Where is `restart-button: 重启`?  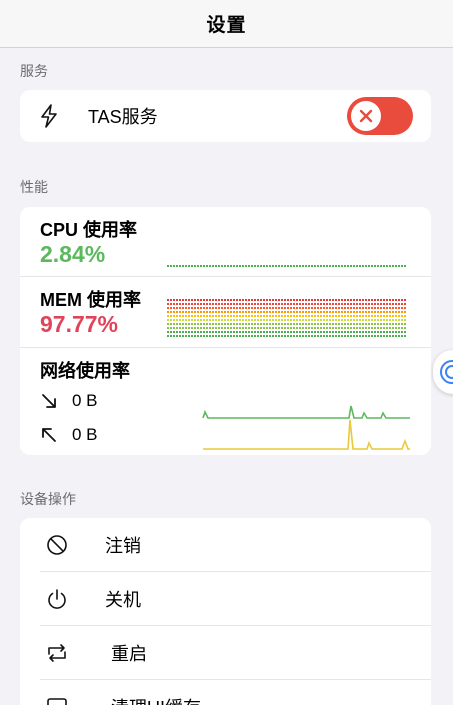 restart-button: 重启 is located at coordinates (225, 653).